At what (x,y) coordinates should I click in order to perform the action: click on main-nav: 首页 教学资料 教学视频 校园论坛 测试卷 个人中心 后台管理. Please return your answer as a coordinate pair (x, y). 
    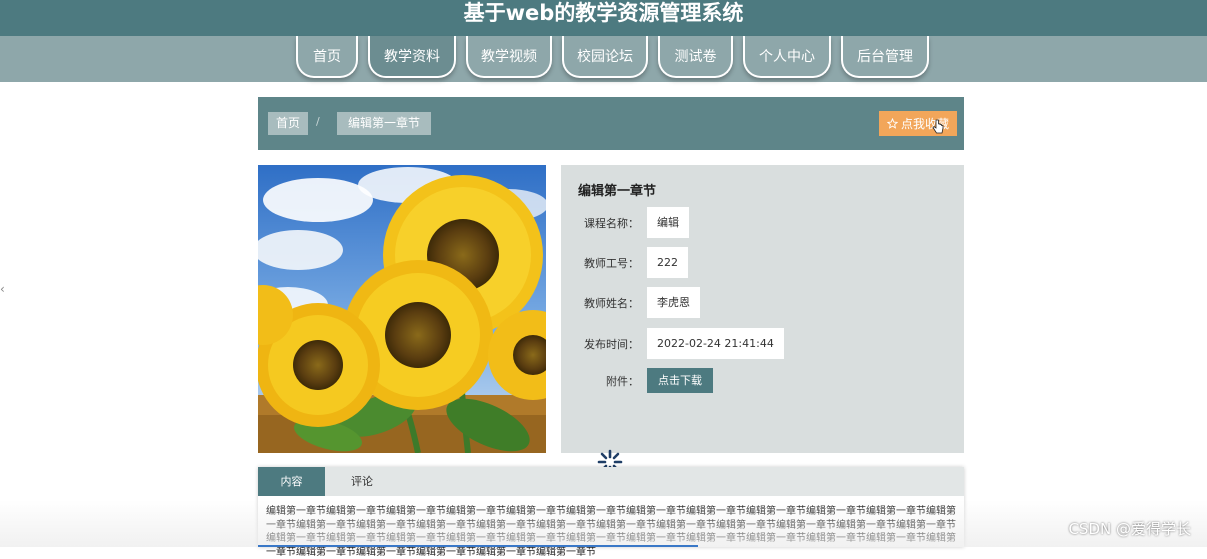
    Looking at the image, I should click on (603, 59).